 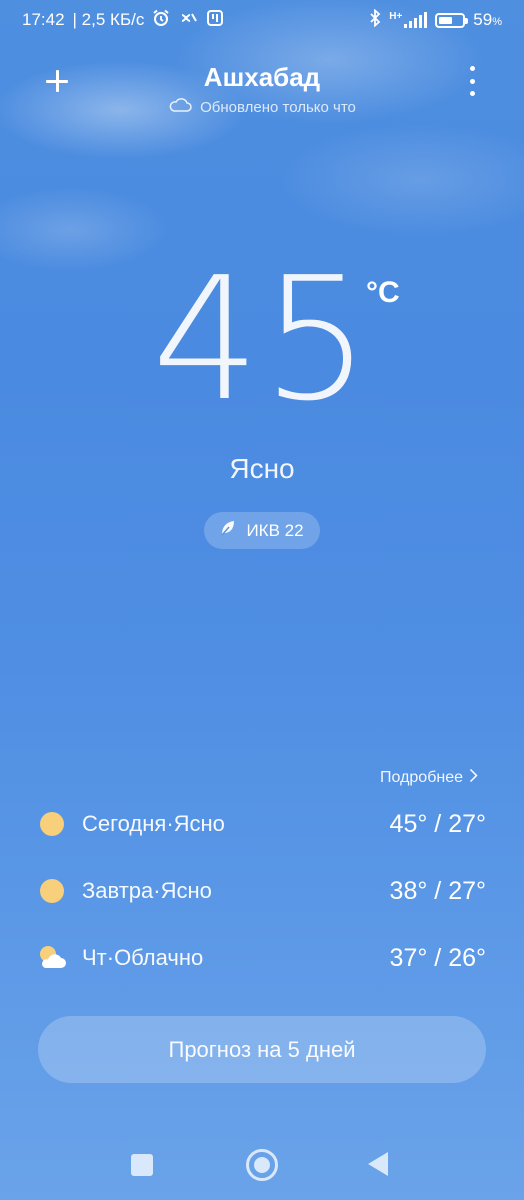 I want to click on battery-percent: 59%, so click(x=487, y=19).